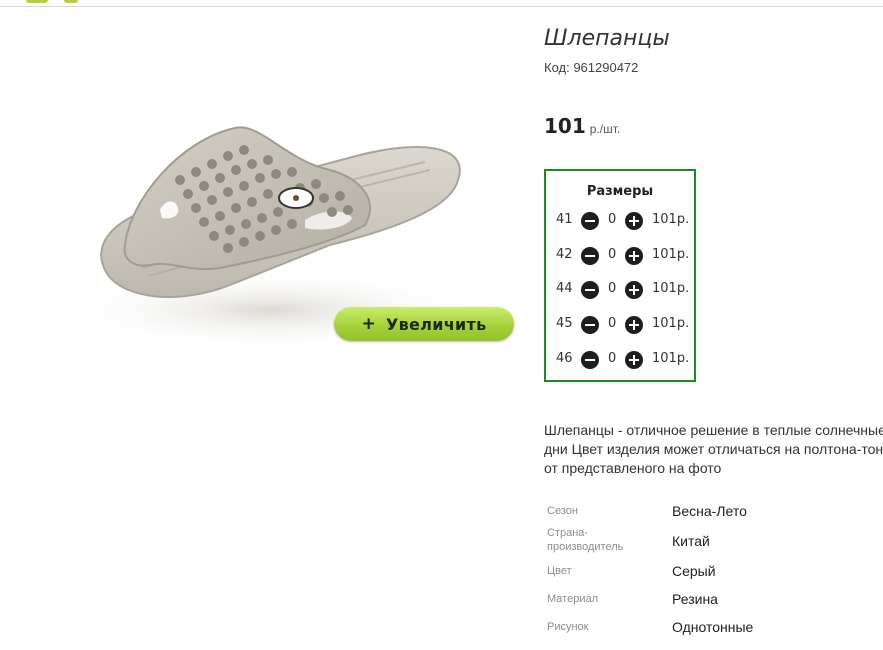  Describe the element at coordinates (620, 256) in the screenshot. I see `size-row: 42 0 101р.` at that location.